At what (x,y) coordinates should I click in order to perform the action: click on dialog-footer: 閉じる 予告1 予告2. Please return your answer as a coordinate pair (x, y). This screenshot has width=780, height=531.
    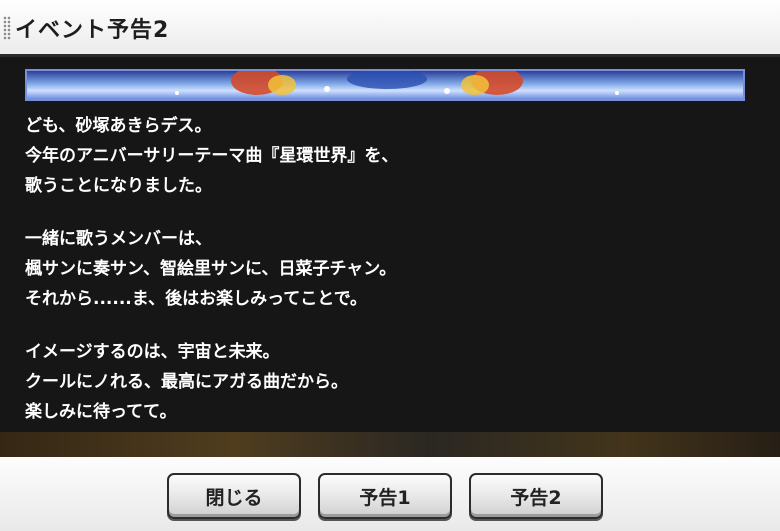
    Looking at the image, I should click on (390, 494).